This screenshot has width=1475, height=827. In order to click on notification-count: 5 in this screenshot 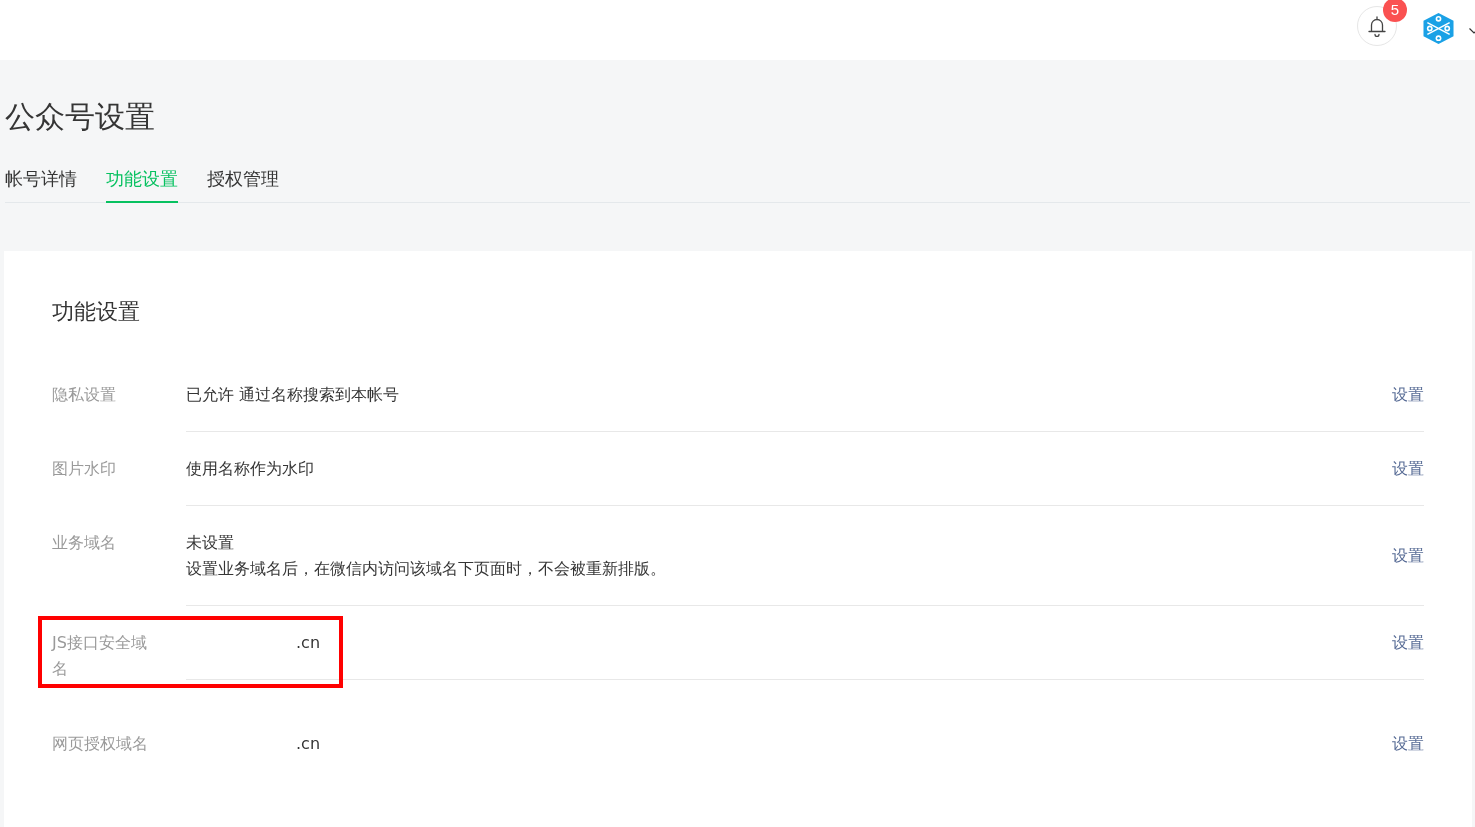, I will do `click(1395, 11)`.